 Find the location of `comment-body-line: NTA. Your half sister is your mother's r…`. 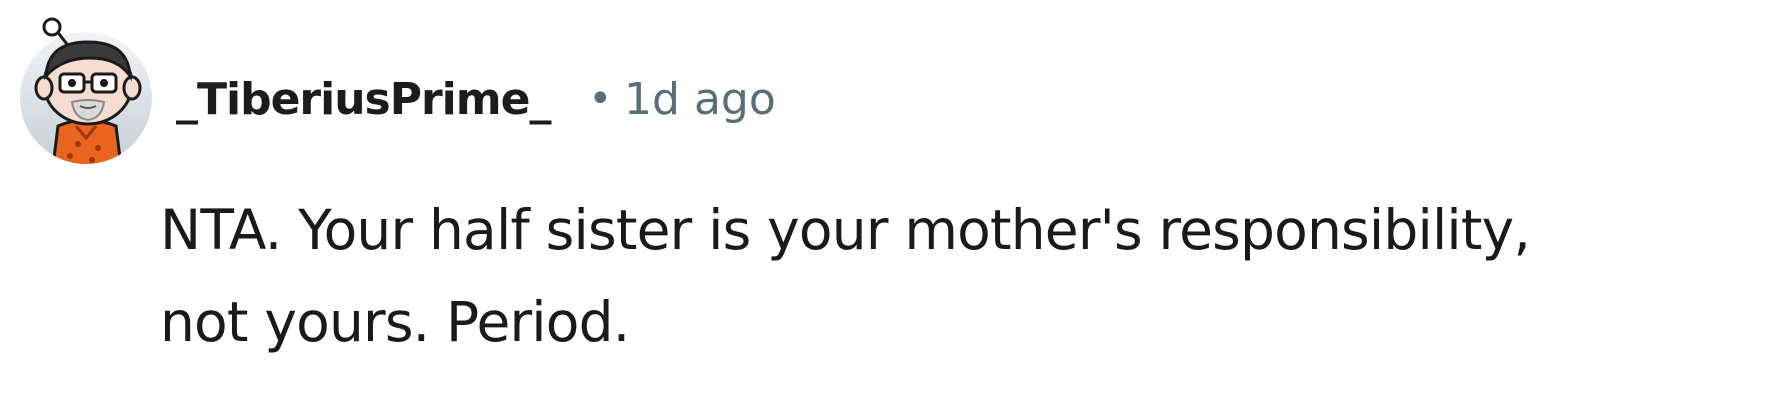

comment-body-line: NTA. Your half sister is your mother's r… is located at coordinates (845, 230).